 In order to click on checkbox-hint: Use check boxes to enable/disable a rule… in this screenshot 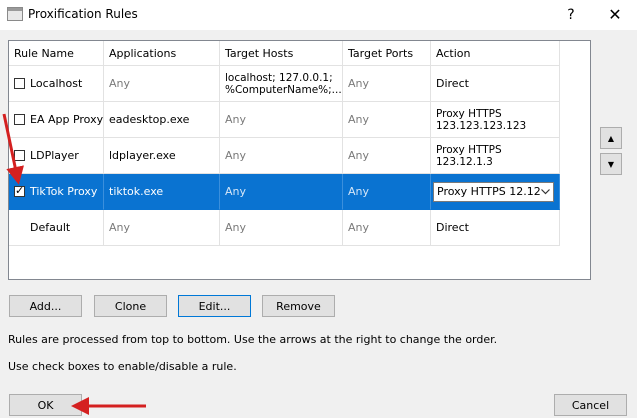, I will do `click(122, 366)`.